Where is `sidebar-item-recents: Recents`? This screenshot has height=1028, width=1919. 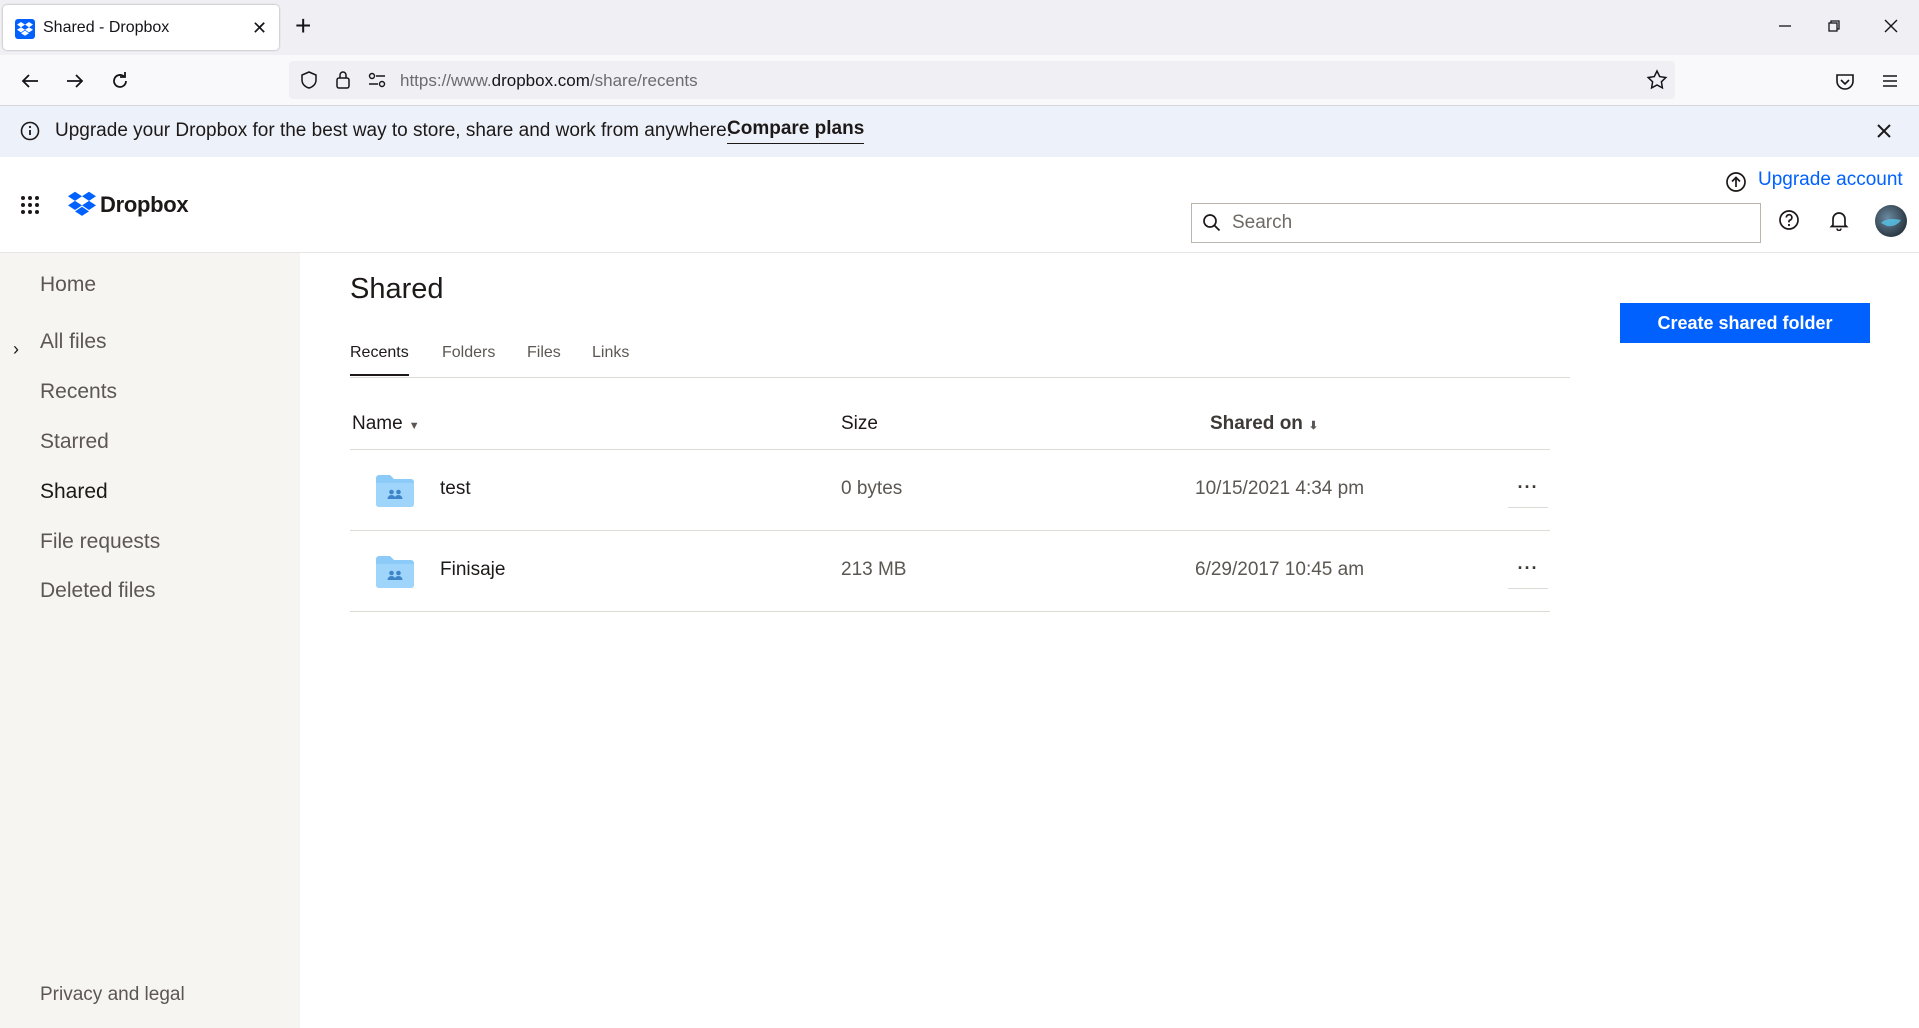
sidebar-item-recents: Recents is located at coordinates (78, 392).